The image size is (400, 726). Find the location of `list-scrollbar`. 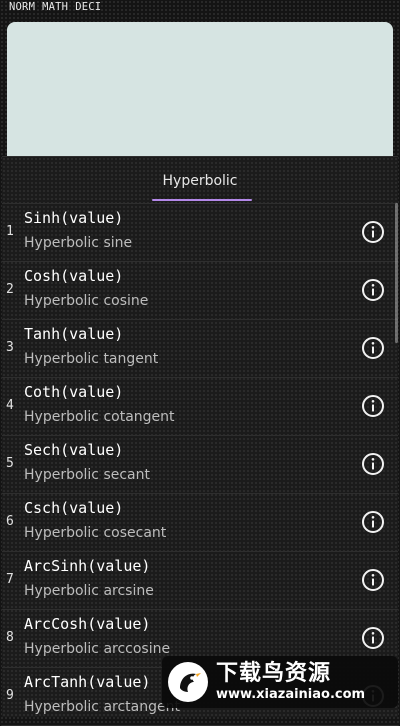

list-scrollbar is located at coordinates (396, 273).